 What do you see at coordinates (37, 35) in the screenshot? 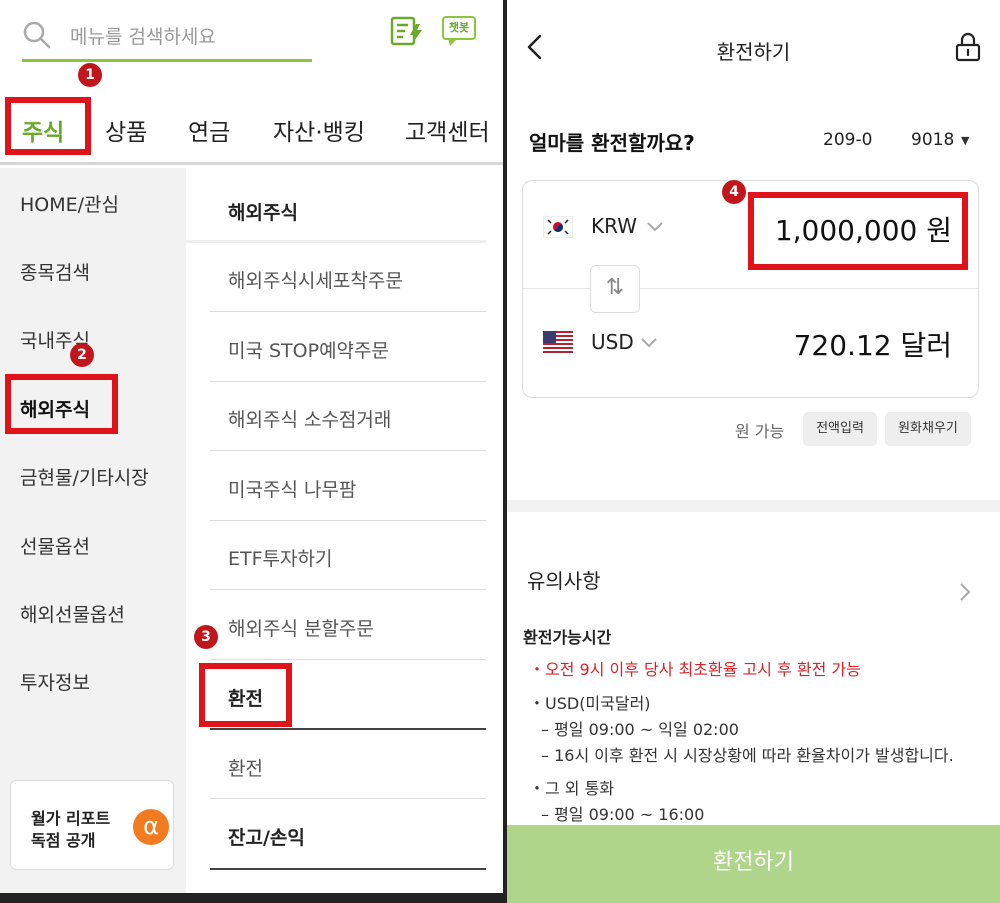
I see `search-icon` at bounding box center [37, 35].